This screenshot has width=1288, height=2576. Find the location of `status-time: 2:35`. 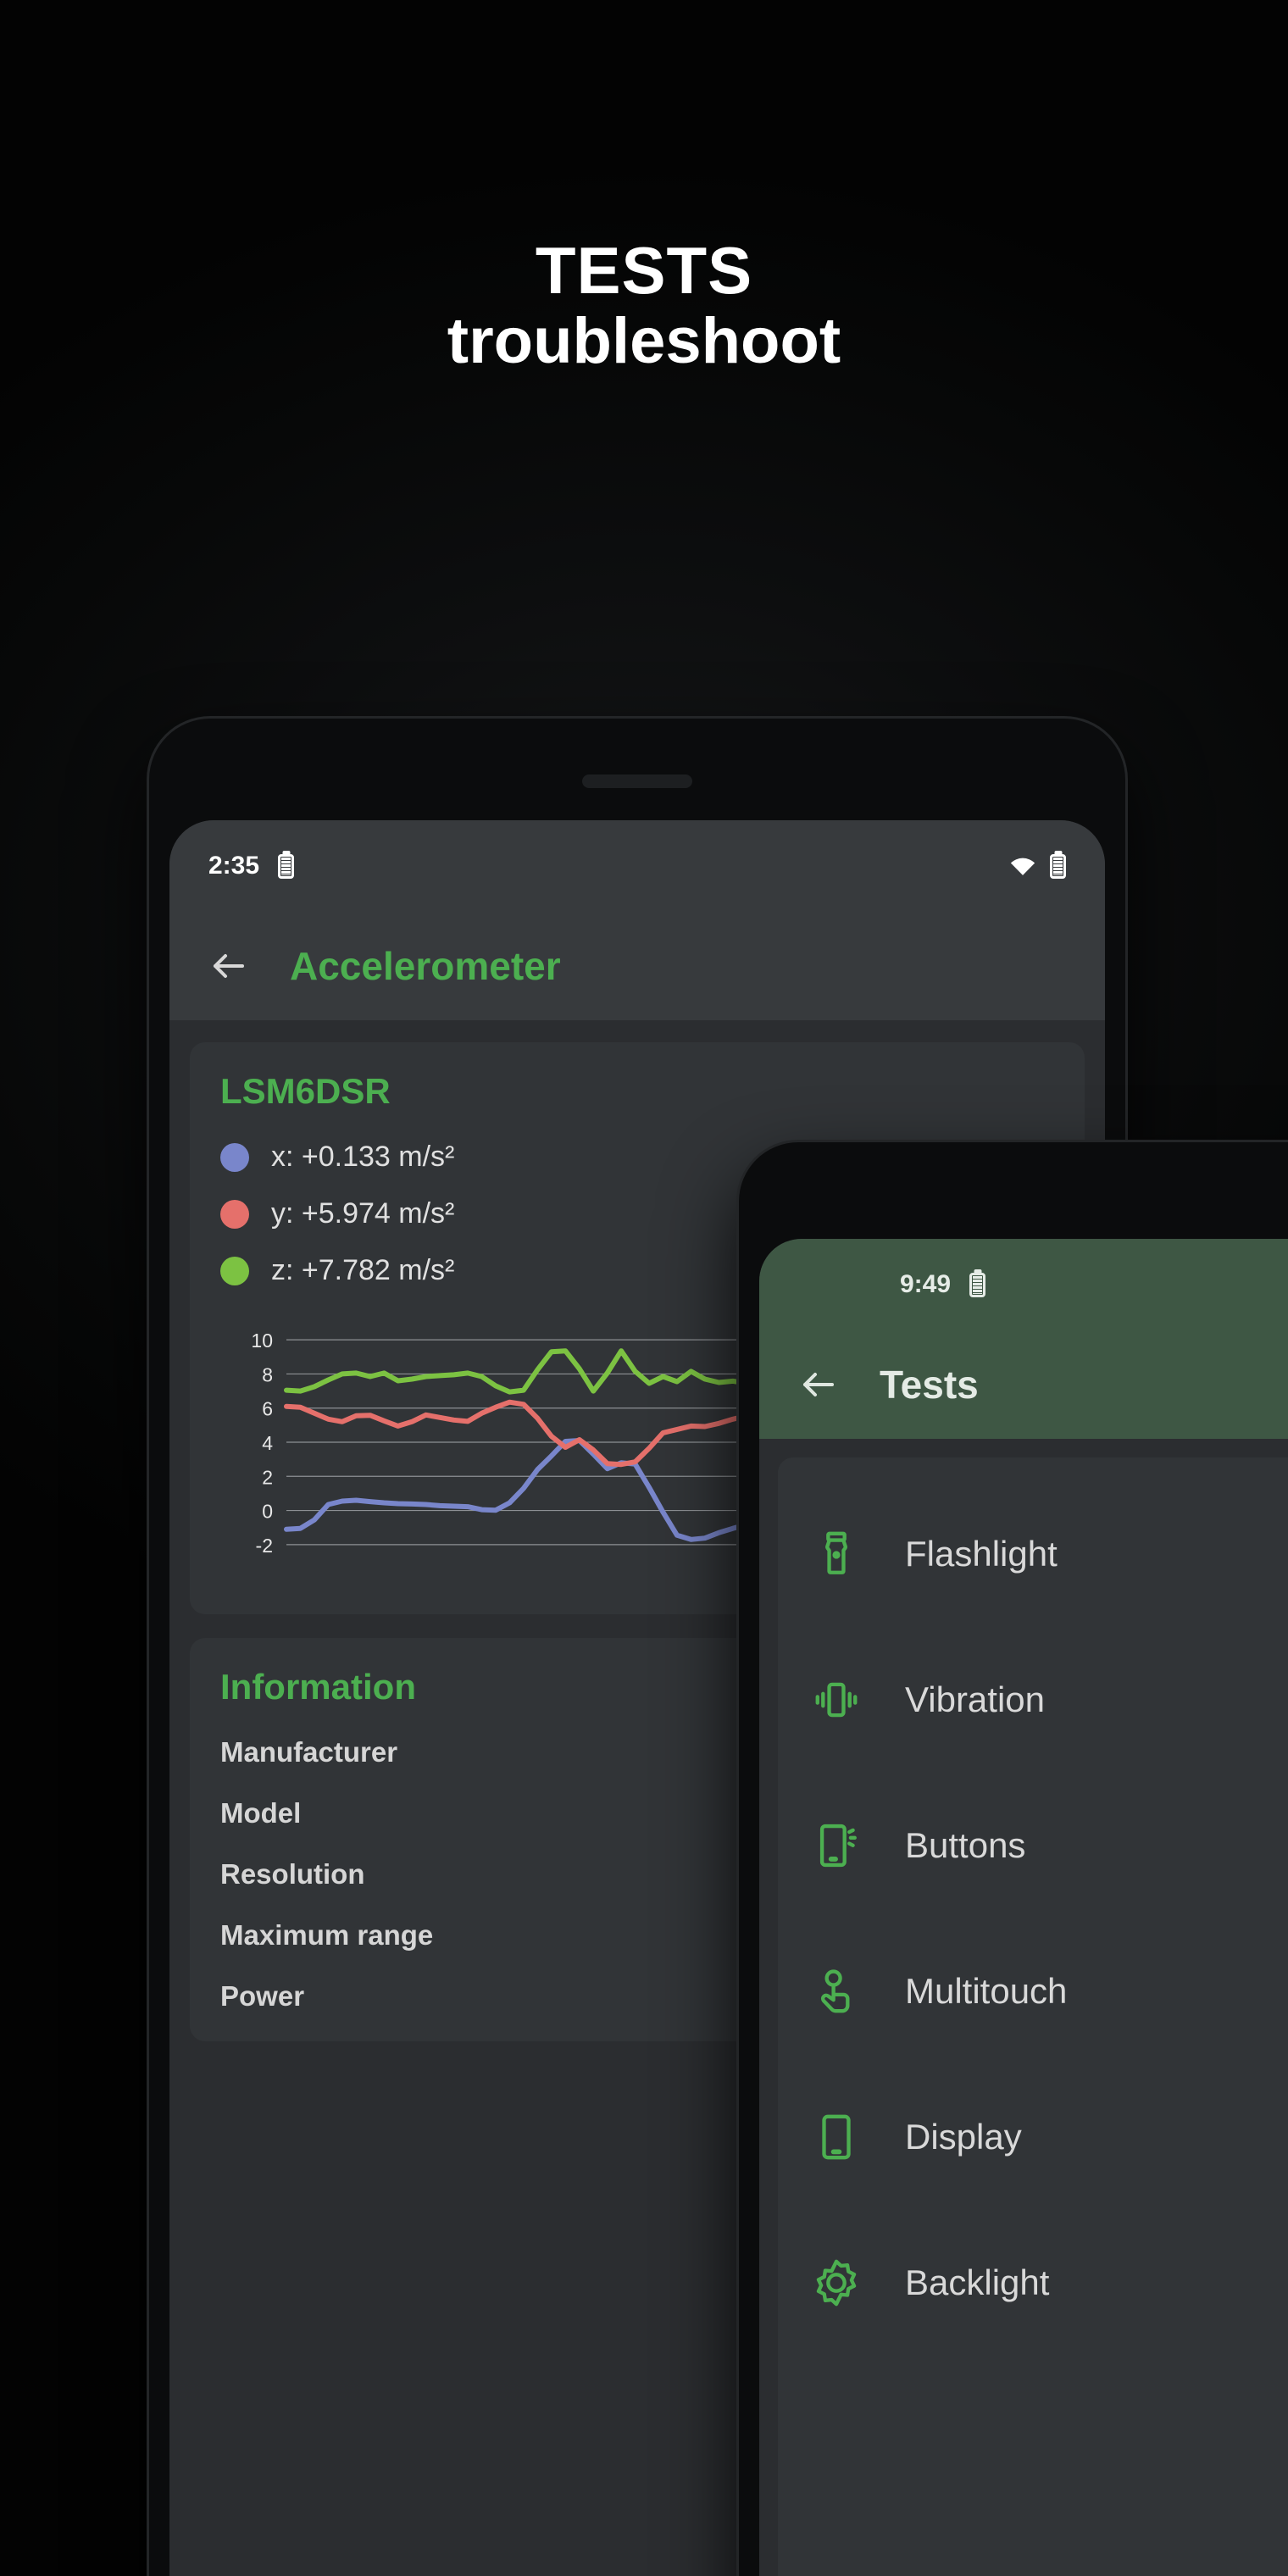

status-time: 2:35 is located at coordinates (234, 866).